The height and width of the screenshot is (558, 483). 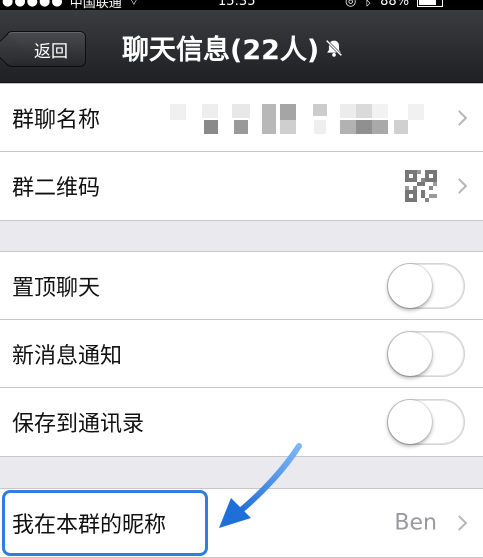 What do you see at coordinates (67, 356) in the screenshot?
I see `message-notification-label: 新消息通知` at bounding box center [67, 356].